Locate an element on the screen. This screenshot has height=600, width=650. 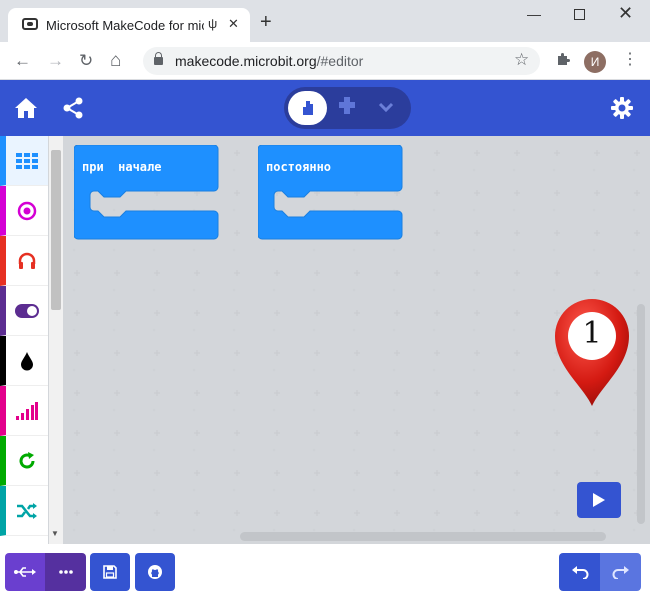
browser-tab: Microsoft MakeCode for mic ψ ✕ is located at coordinates (129, 25).